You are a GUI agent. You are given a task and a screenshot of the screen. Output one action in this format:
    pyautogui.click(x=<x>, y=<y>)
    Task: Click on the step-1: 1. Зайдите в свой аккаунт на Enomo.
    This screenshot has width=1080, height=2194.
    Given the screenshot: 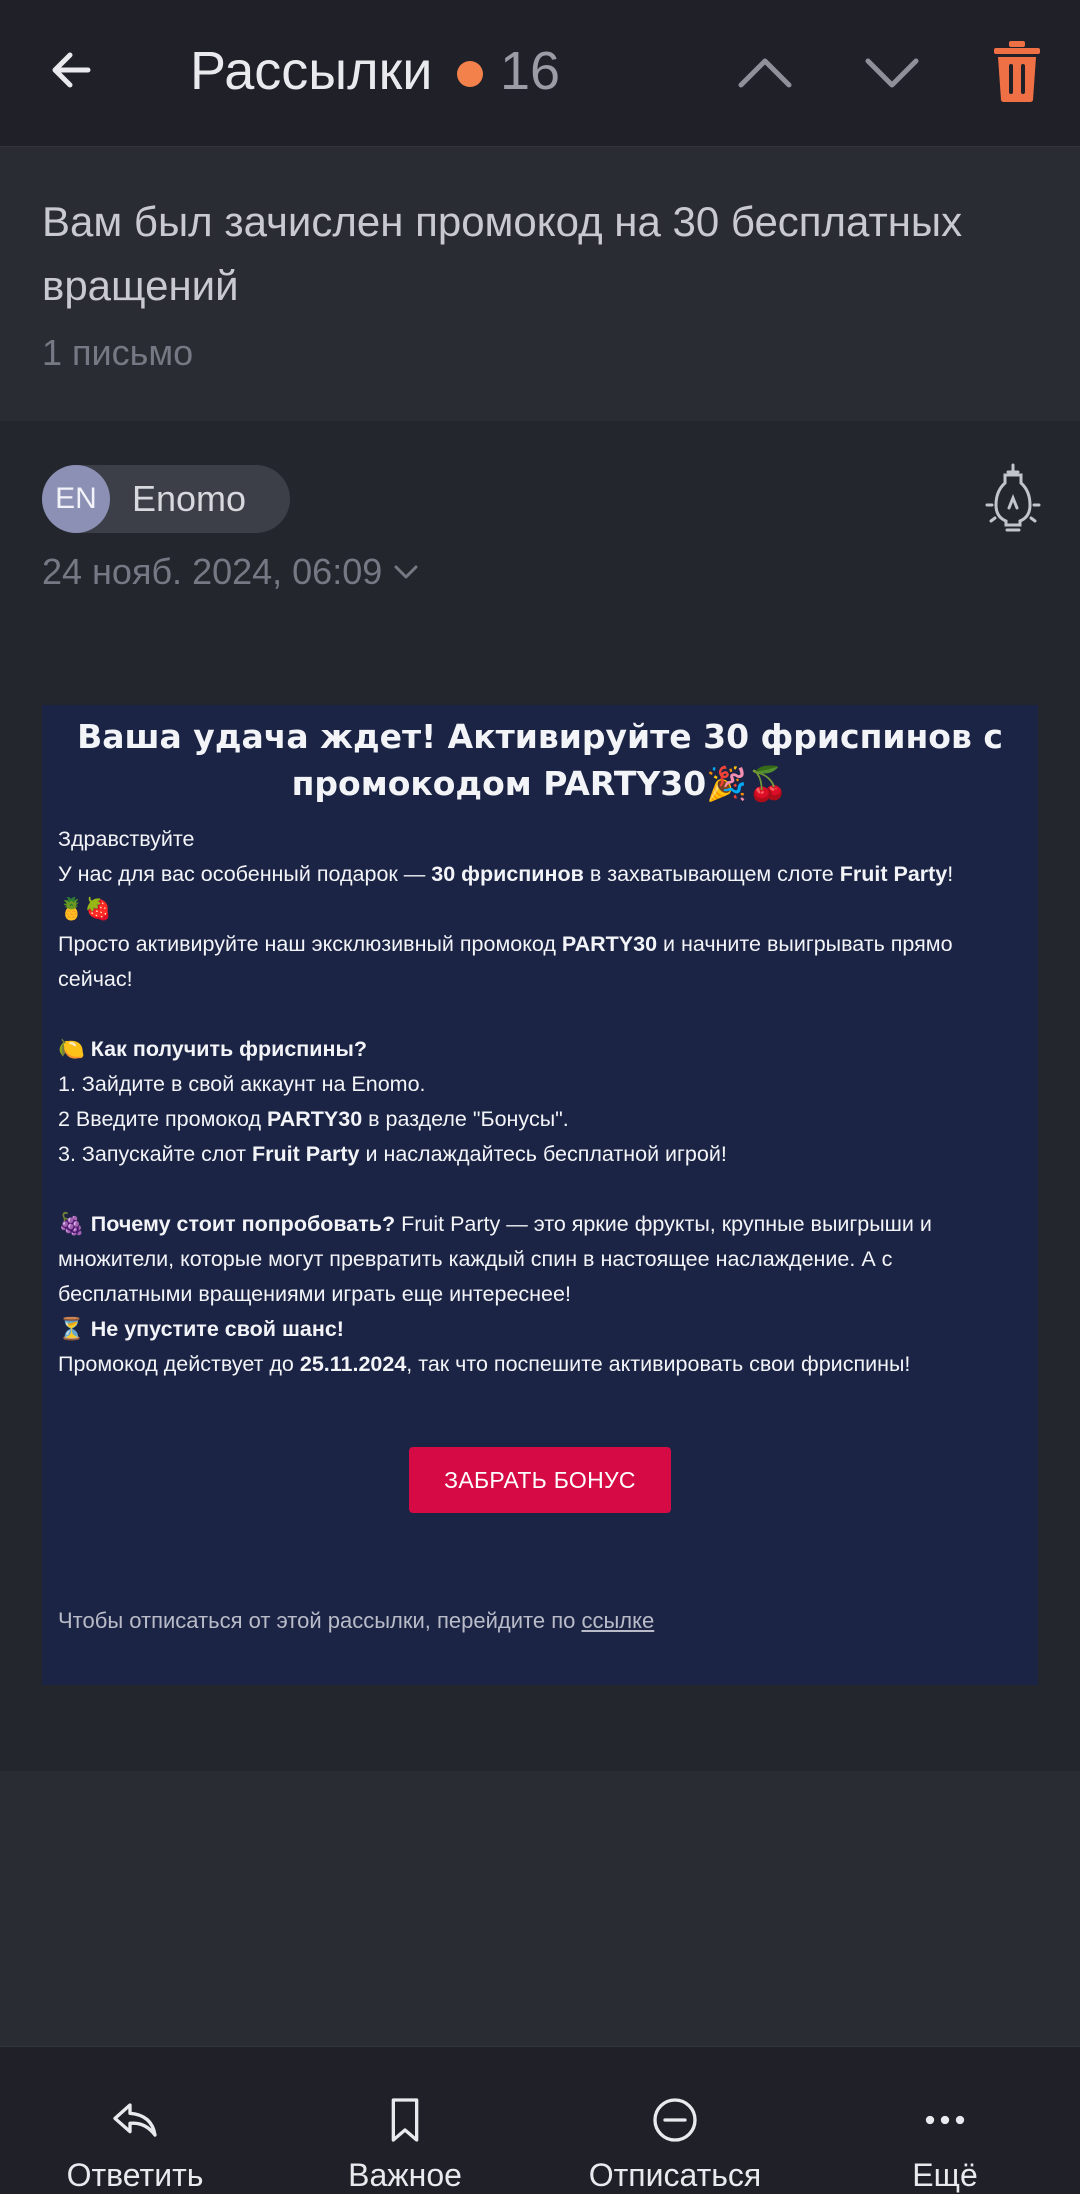 What is the action you would take?
    pyautogui.click(x=242, y=1084)
    